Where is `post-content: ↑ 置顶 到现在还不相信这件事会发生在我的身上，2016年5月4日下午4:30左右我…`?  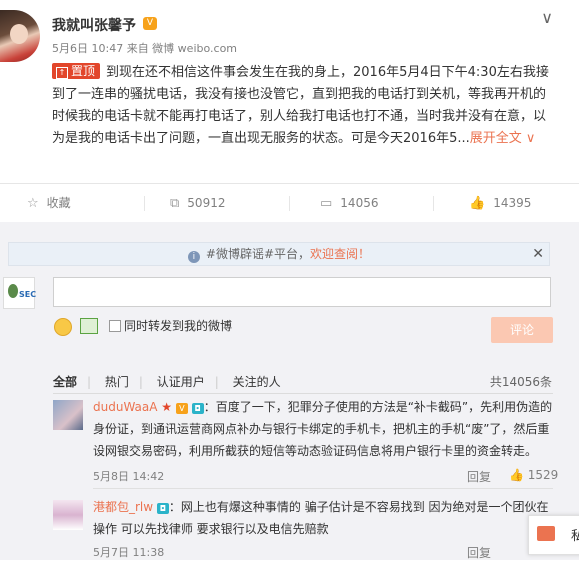
post-content: ↑ 置顶 到现在还不相信这件事会发生在我的身上，2016年5月4日下午4:30左右我… is located at coordinates (302, 106).